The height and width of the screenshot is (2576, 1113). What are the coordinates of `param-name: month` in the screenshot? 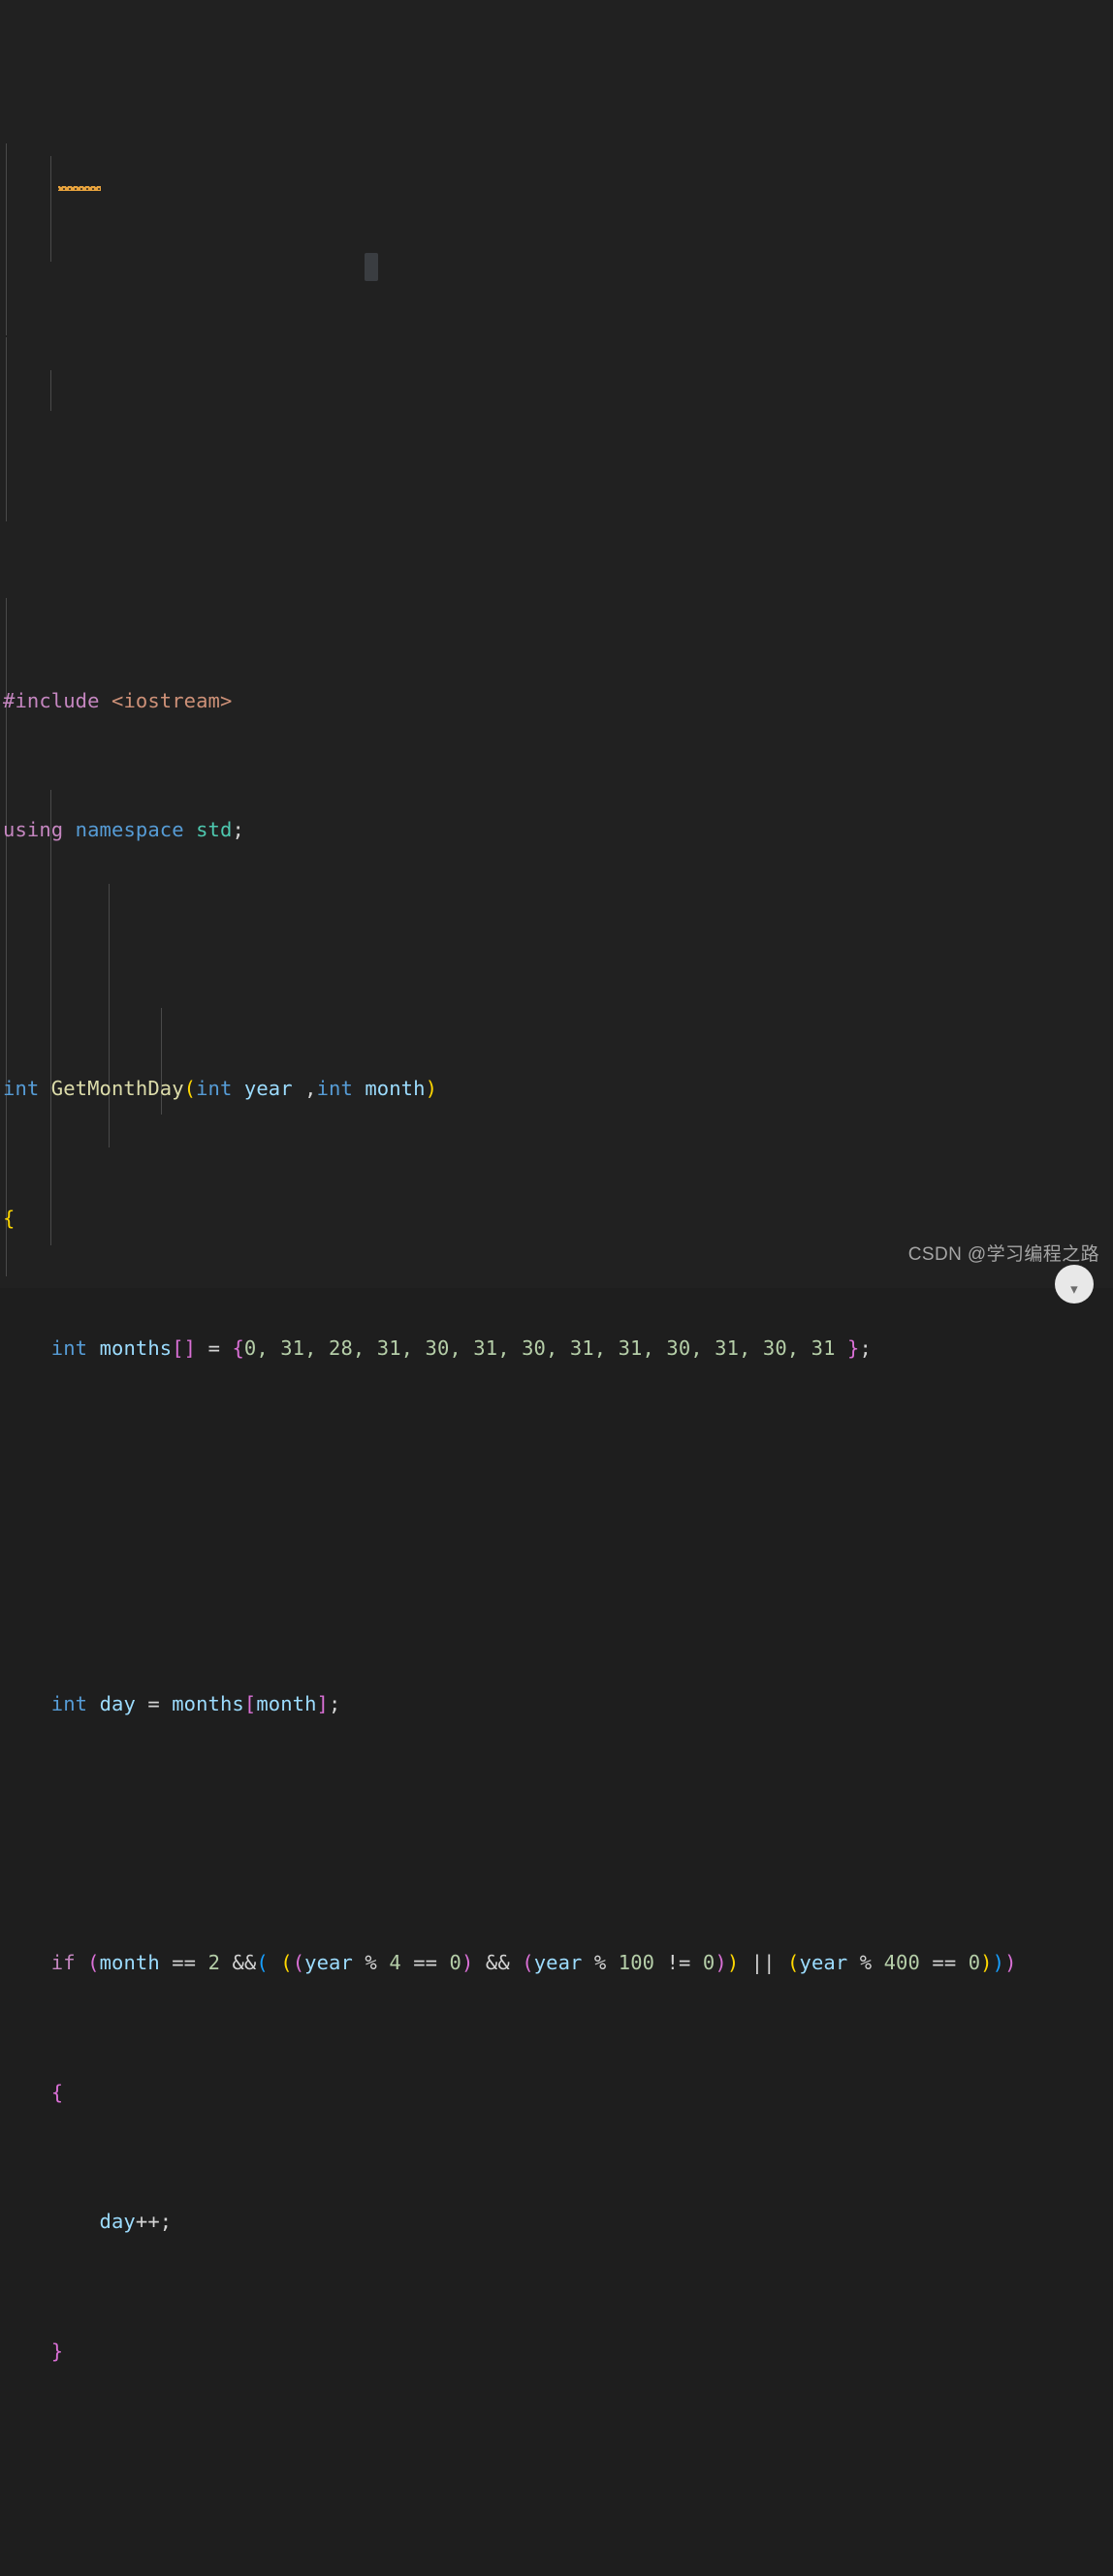 It's located at (395, 1089).